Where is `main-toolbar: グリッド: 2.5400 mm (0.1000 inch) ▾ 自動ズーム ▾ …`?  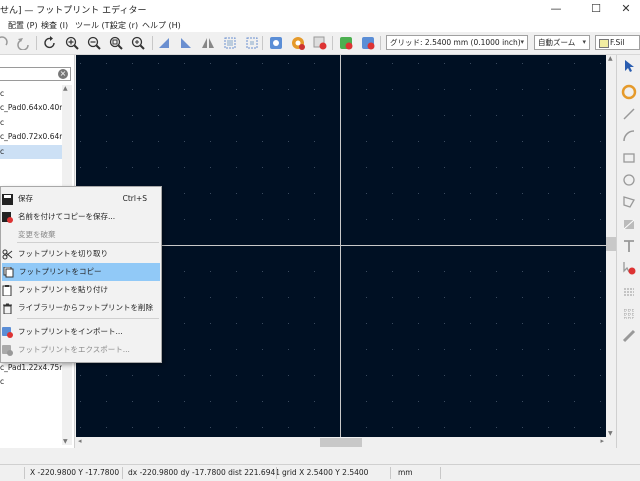
main-toolbar: グリッド: 2.5400 mm (0.1000 inch) ▾ 自動ズーム ▾ … is located at coordinates (320, 43).